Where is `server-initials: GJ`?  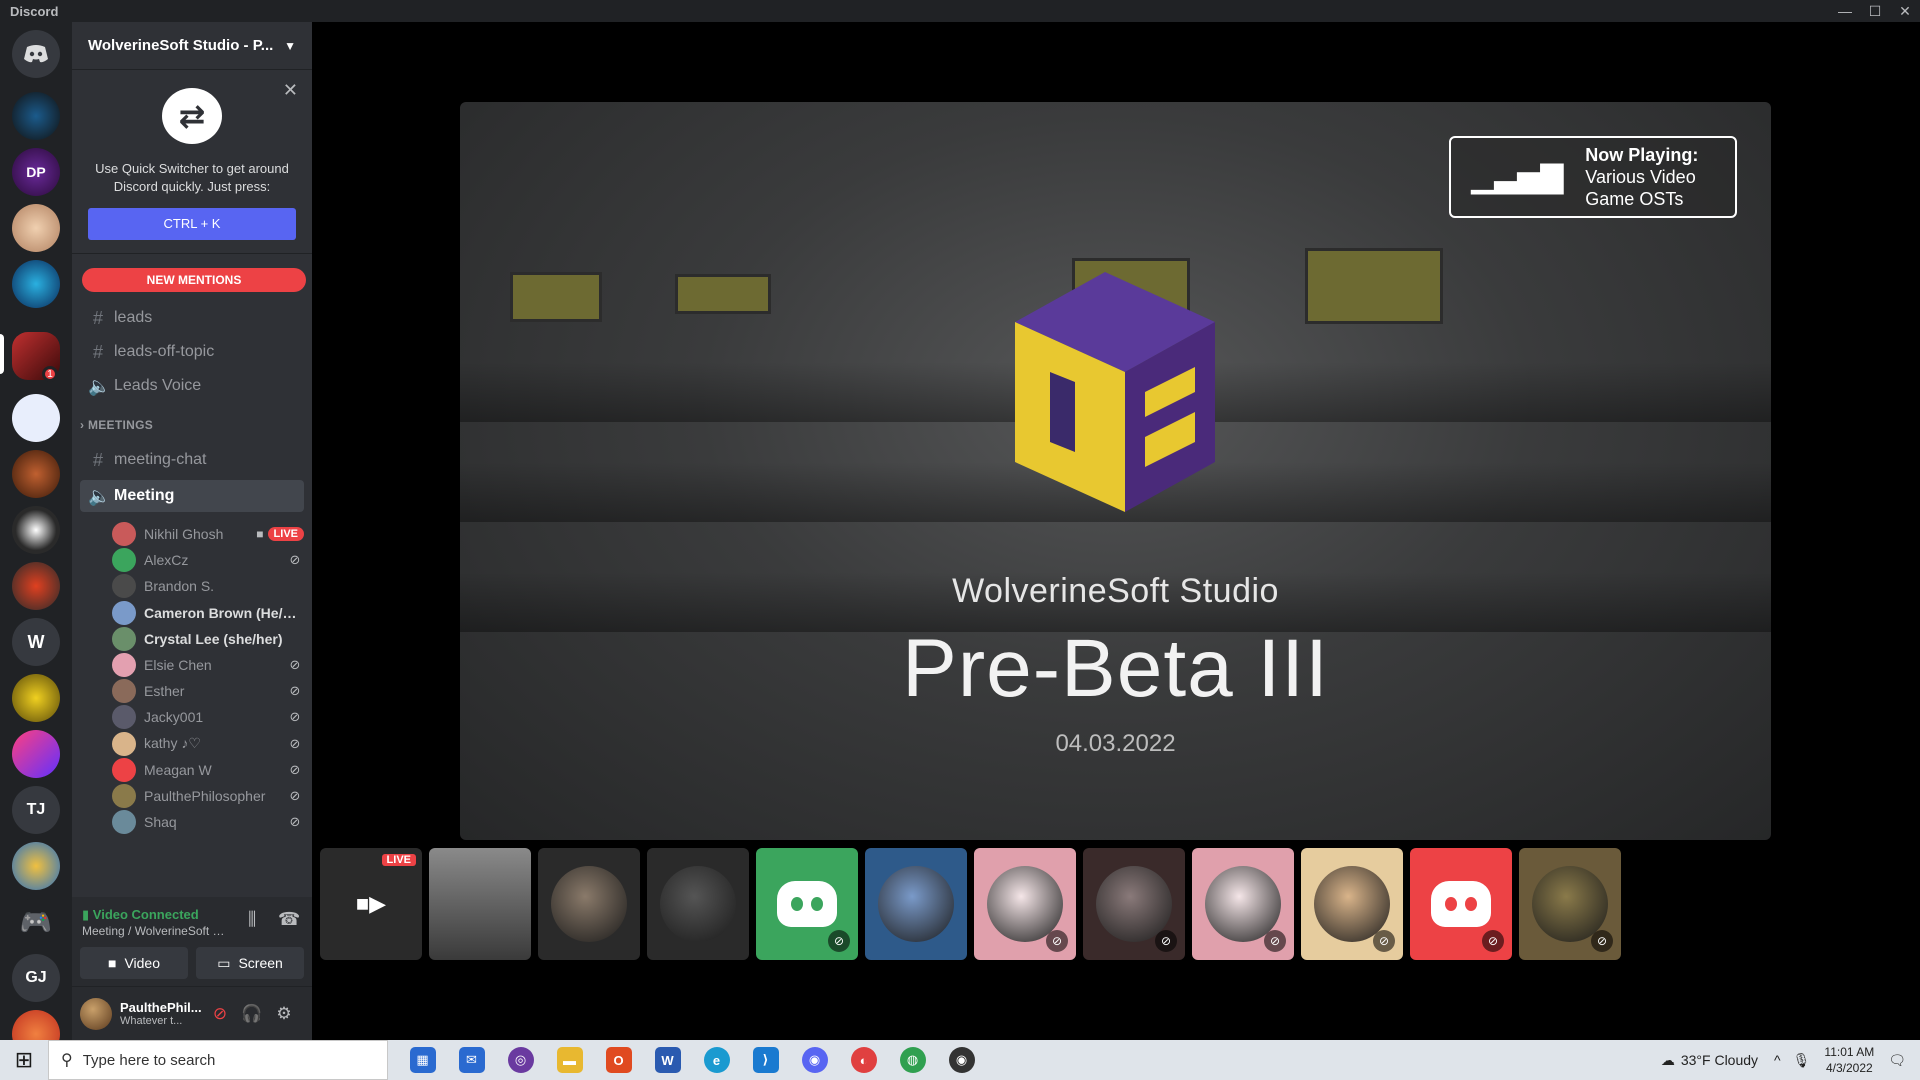
server-initials: GJ is located at coordinates (36, 977).